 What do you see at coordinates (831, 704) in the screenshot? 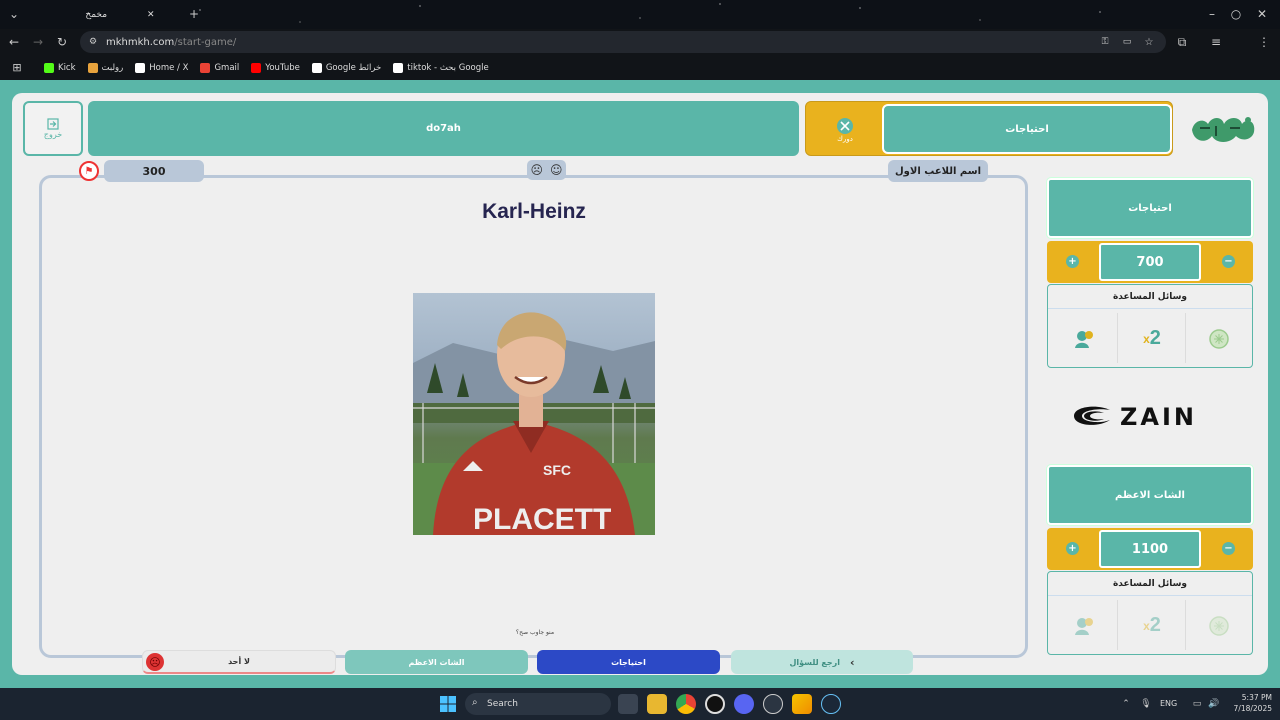
I see `steam-icon` at bounding box center [831, 704].